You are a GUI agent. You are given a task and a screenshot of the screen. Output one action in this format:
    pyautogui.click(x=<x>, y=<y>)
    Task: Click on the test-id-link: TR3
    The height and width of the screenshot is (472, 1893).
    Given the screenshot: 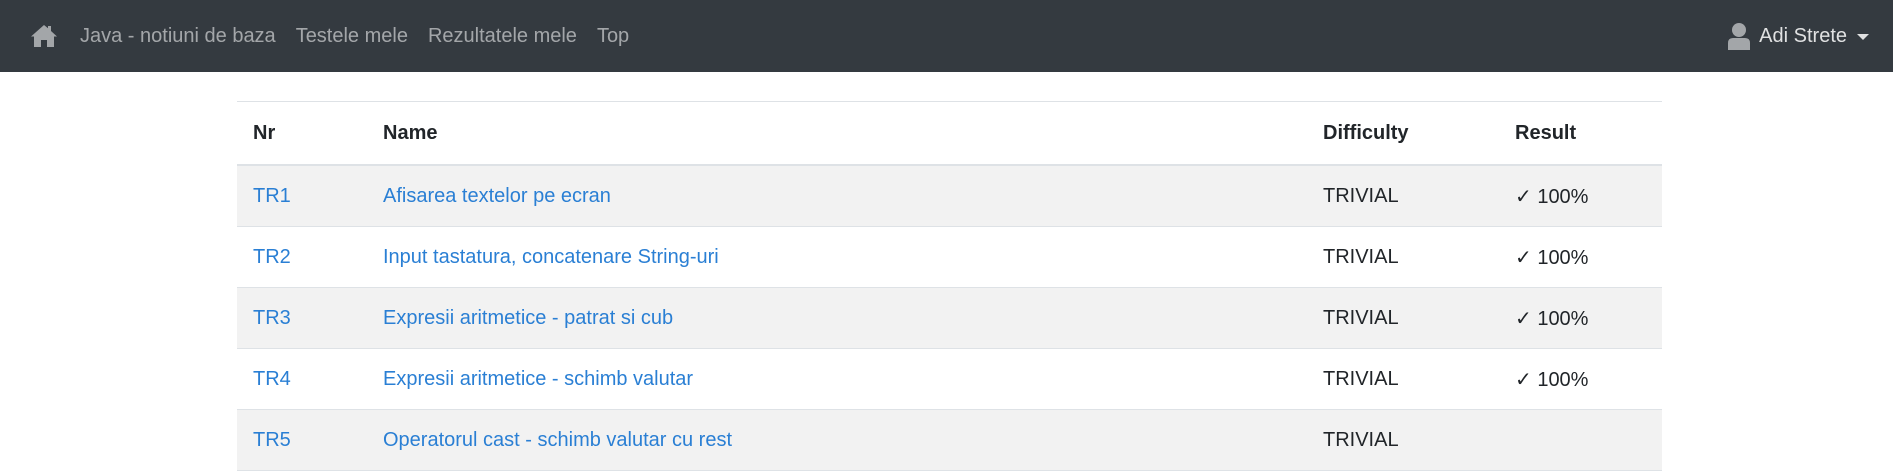 What is the action you would take?
    pyautogui.click(x=272, y=318)
    